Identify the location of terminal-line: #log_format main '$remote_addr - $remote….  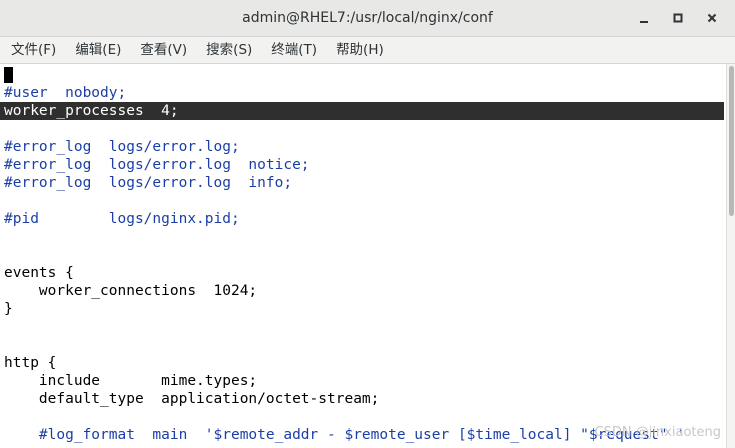
(344, 435).